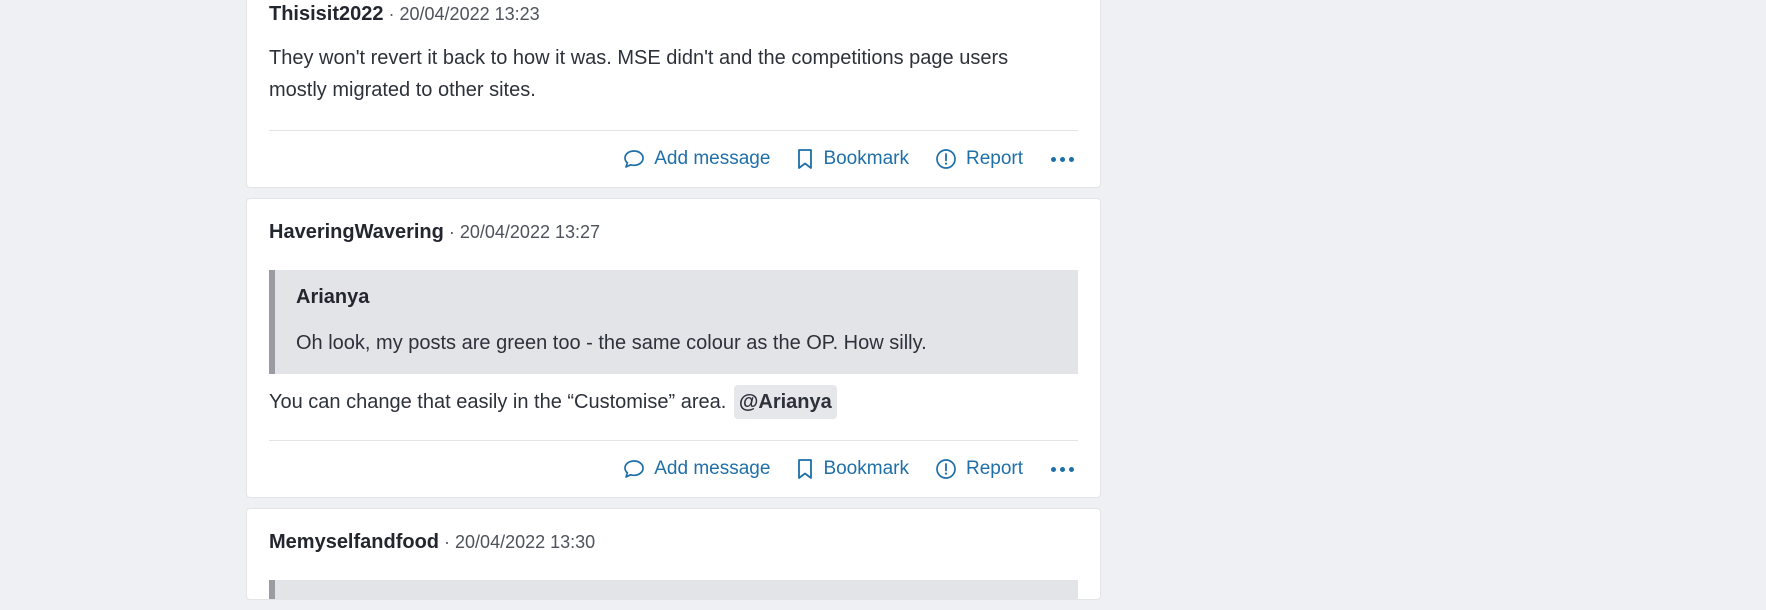 This screenshot has width=1766, height=610. I want to click on username: Memyselfandfood, so click(354, 542).